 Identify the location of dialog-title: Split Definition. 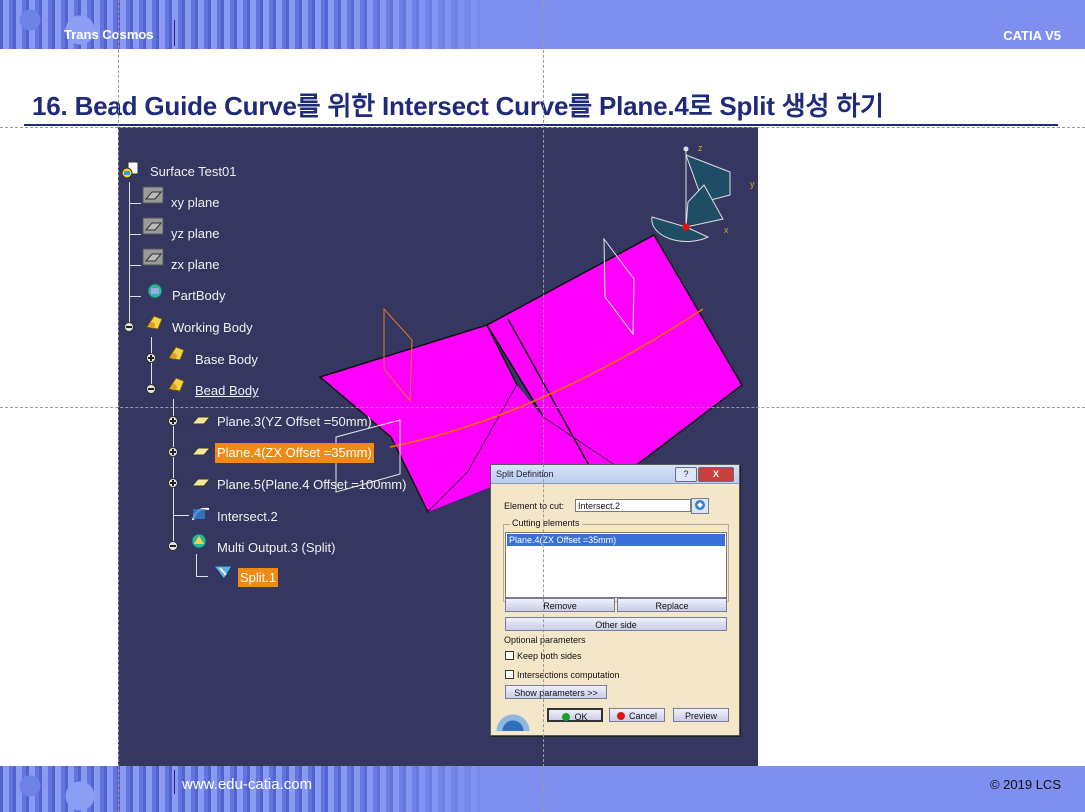
(525, 474).